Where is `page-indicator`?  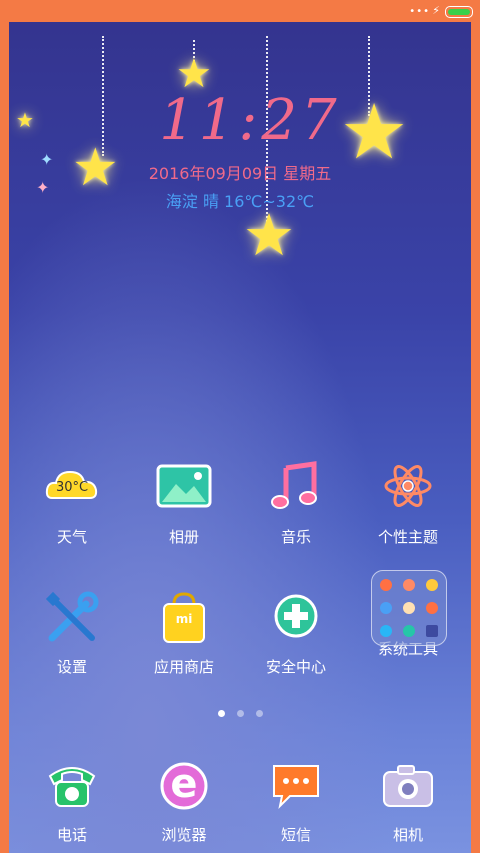
page-indicator is located at coordinates (240, 711).